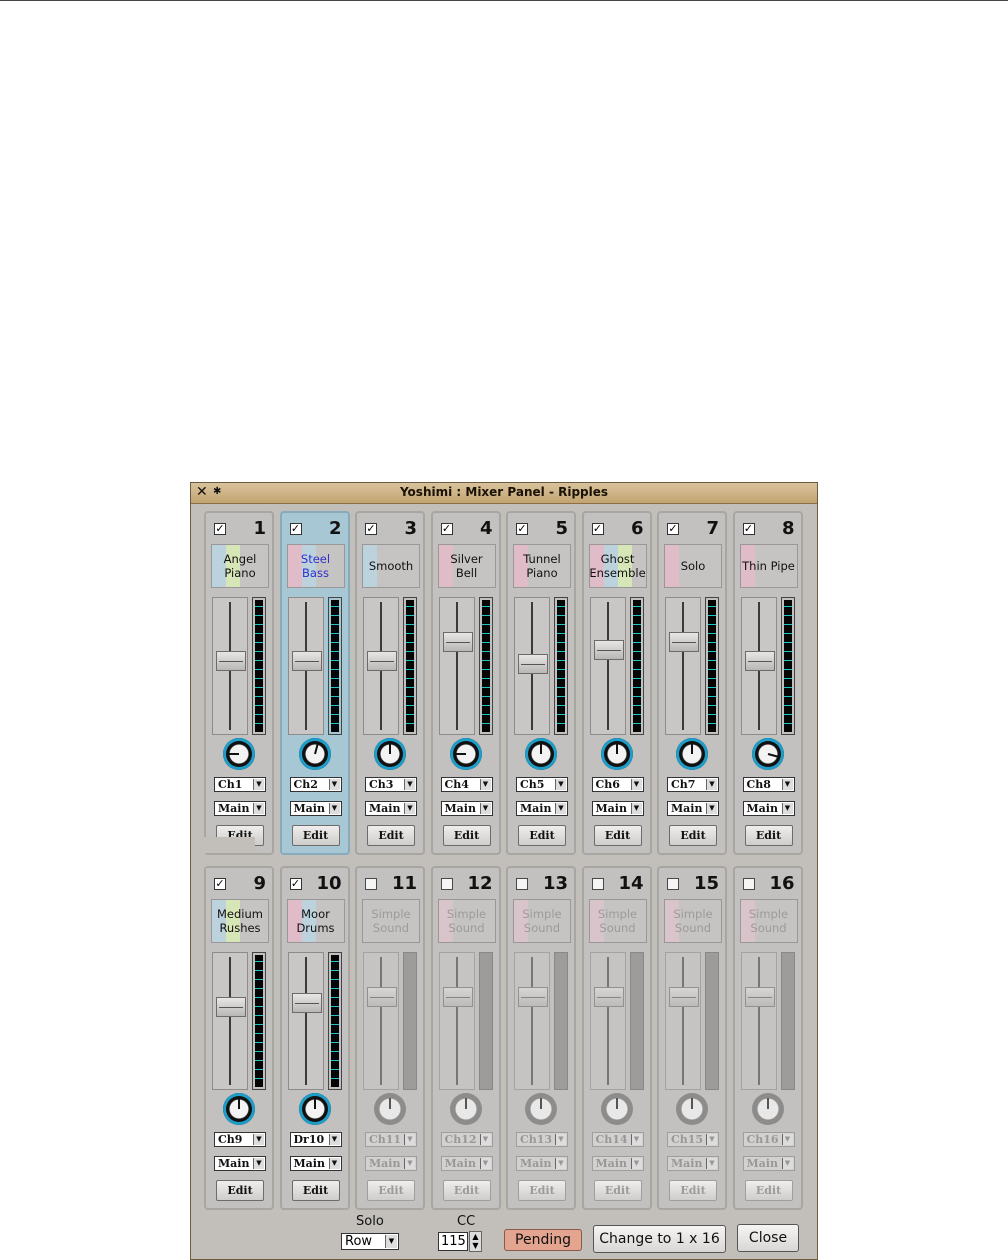  I want to click on mixer-strip: ✓ 10 Moor Drums Dr10 ▼ Main ▼ Edit, so click(314, 1038).